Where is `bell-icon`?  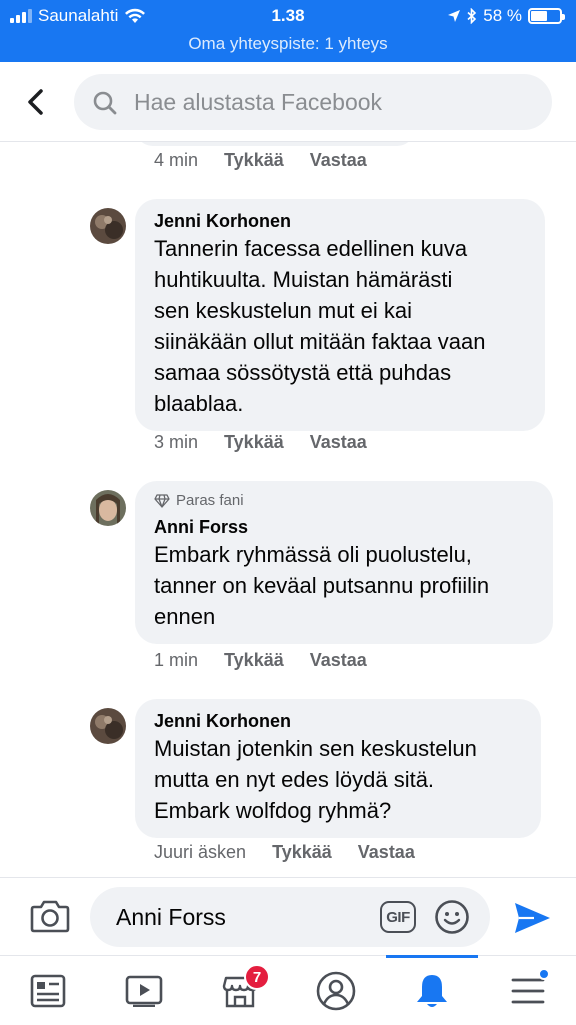
bell-icon is located at coordinates (432, 990).